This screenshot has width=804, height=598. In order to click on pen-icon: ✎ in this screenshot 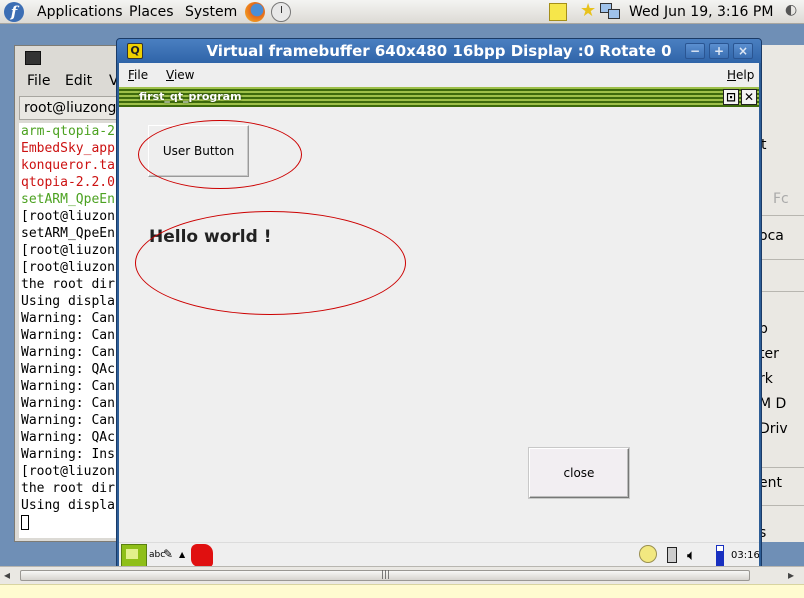, I will do `click(168, 554)`.